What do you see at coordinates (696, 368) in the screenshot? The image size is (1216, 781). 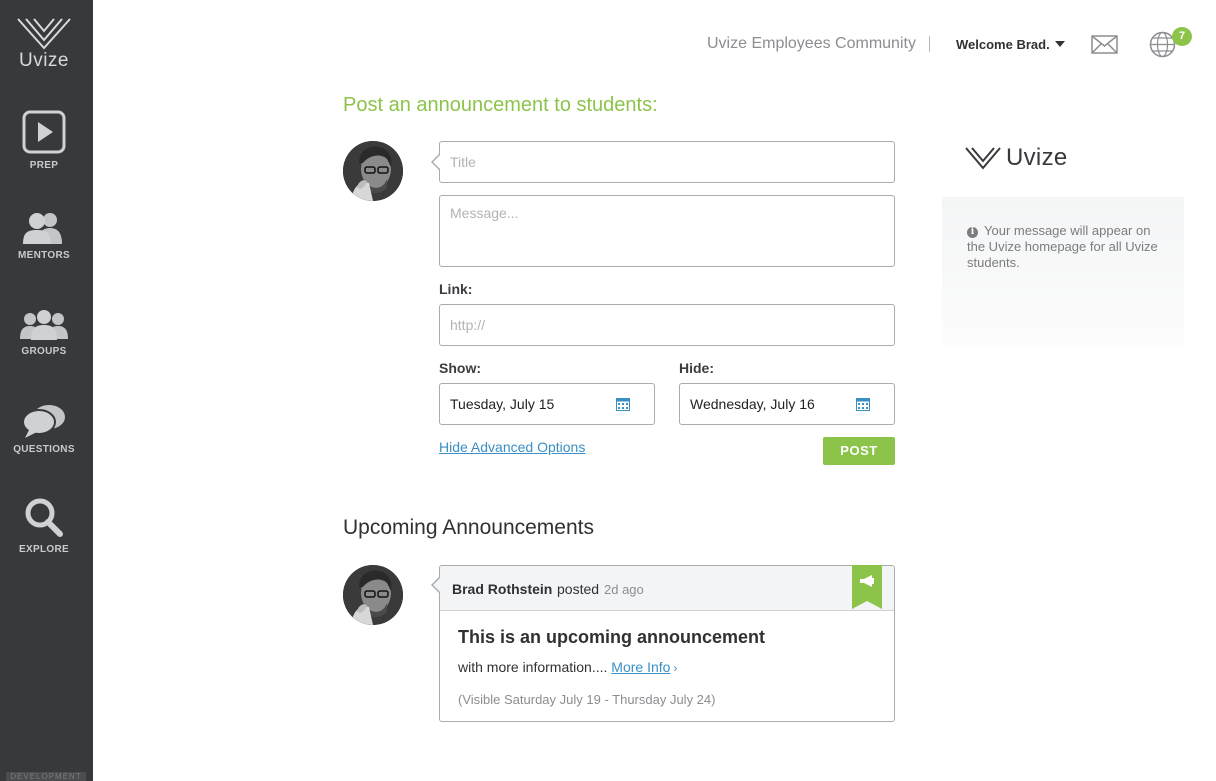 I see `hide-label: Hide:` at bounding box center [696, 368].